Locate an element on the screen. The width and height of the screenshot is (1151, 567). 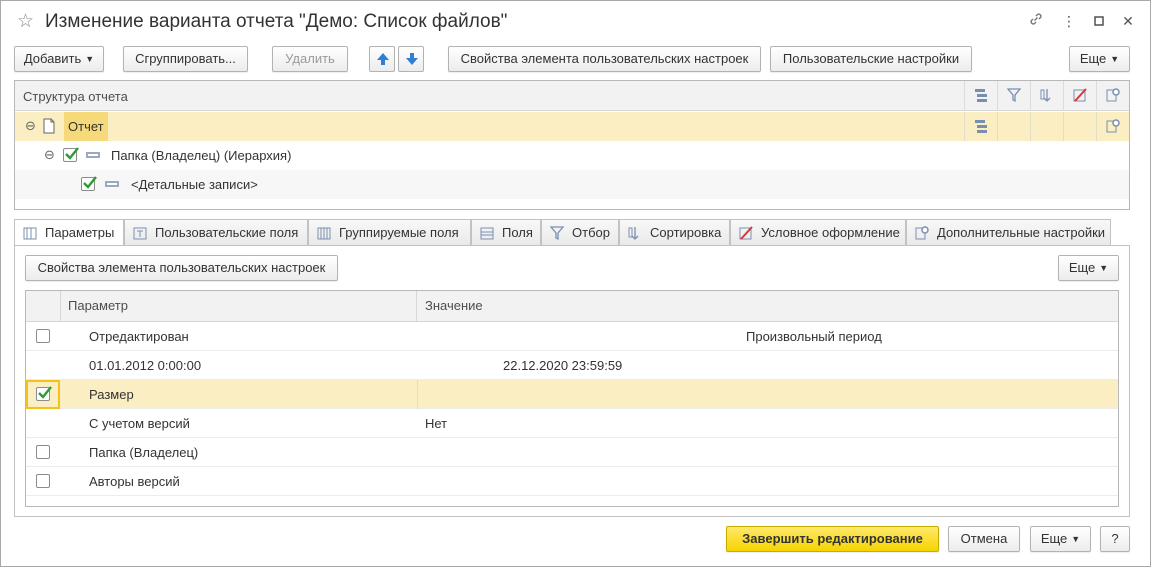
param-name: Отредактирован is located at coordinates (139, 336).